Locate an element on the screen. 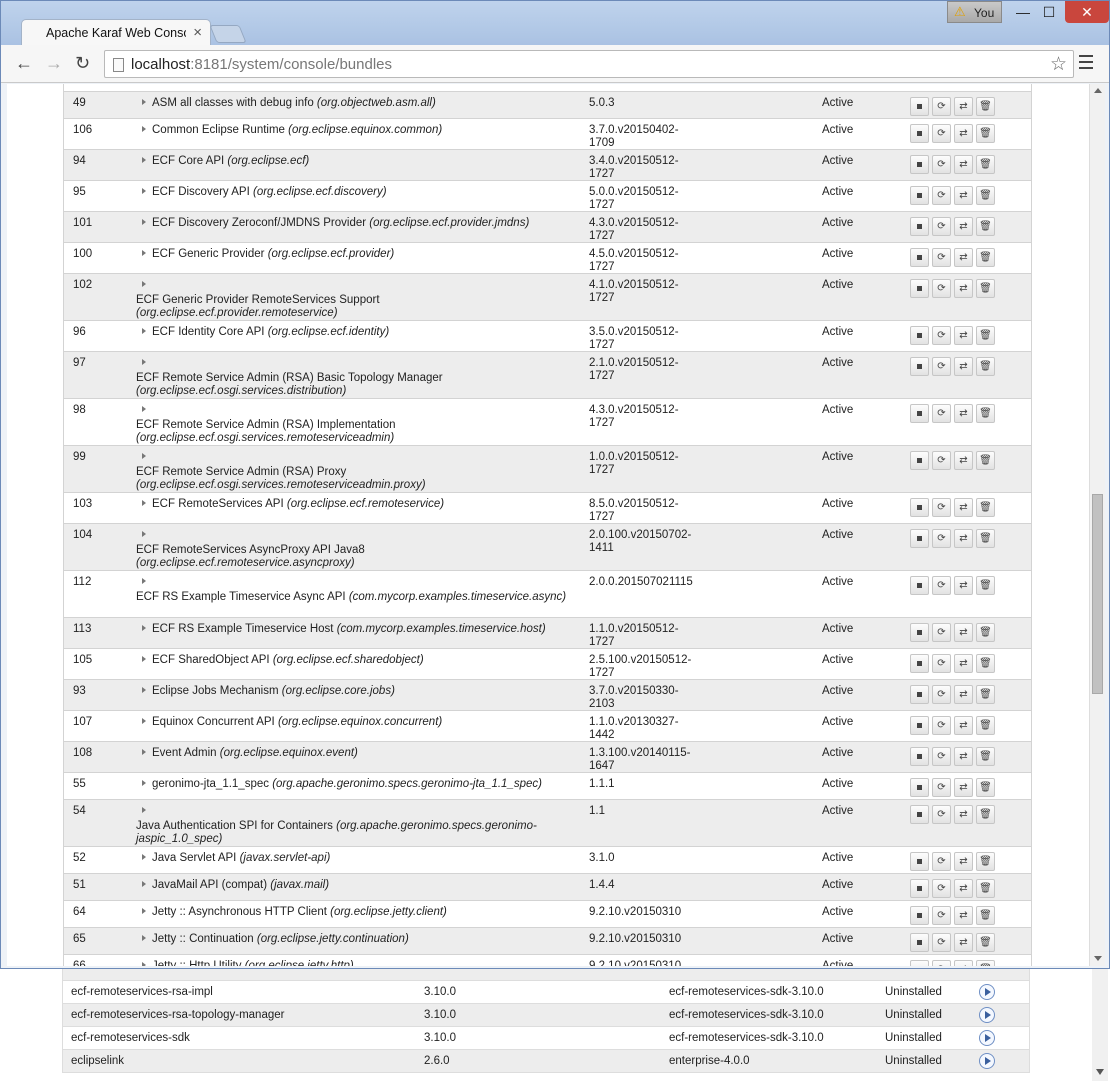 This screenshot has width=1110, height=1081. bookmark-star-icon: ☆ is located at coordinates (1058, 64).